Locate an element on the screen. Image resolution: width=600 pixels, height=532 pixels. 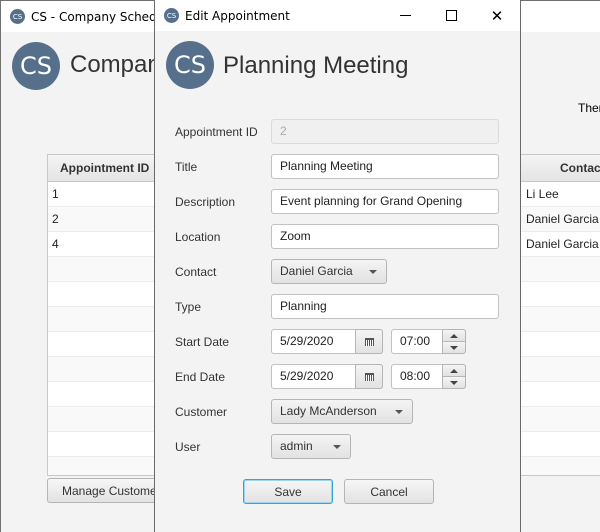
contact-selected-value: Daniel Garcia is located at coordinates (316, 271).